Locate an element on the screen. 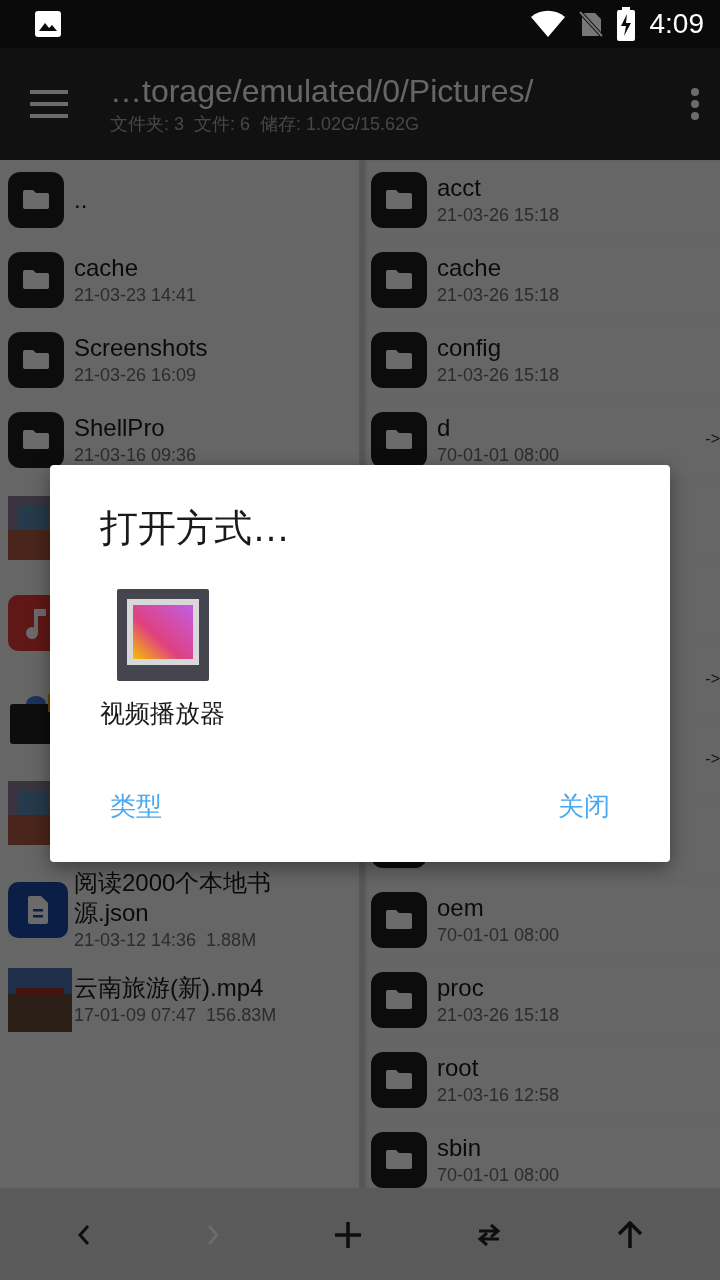 The image size is (720, 1280). menu-button is located at coordinates (49, 104).